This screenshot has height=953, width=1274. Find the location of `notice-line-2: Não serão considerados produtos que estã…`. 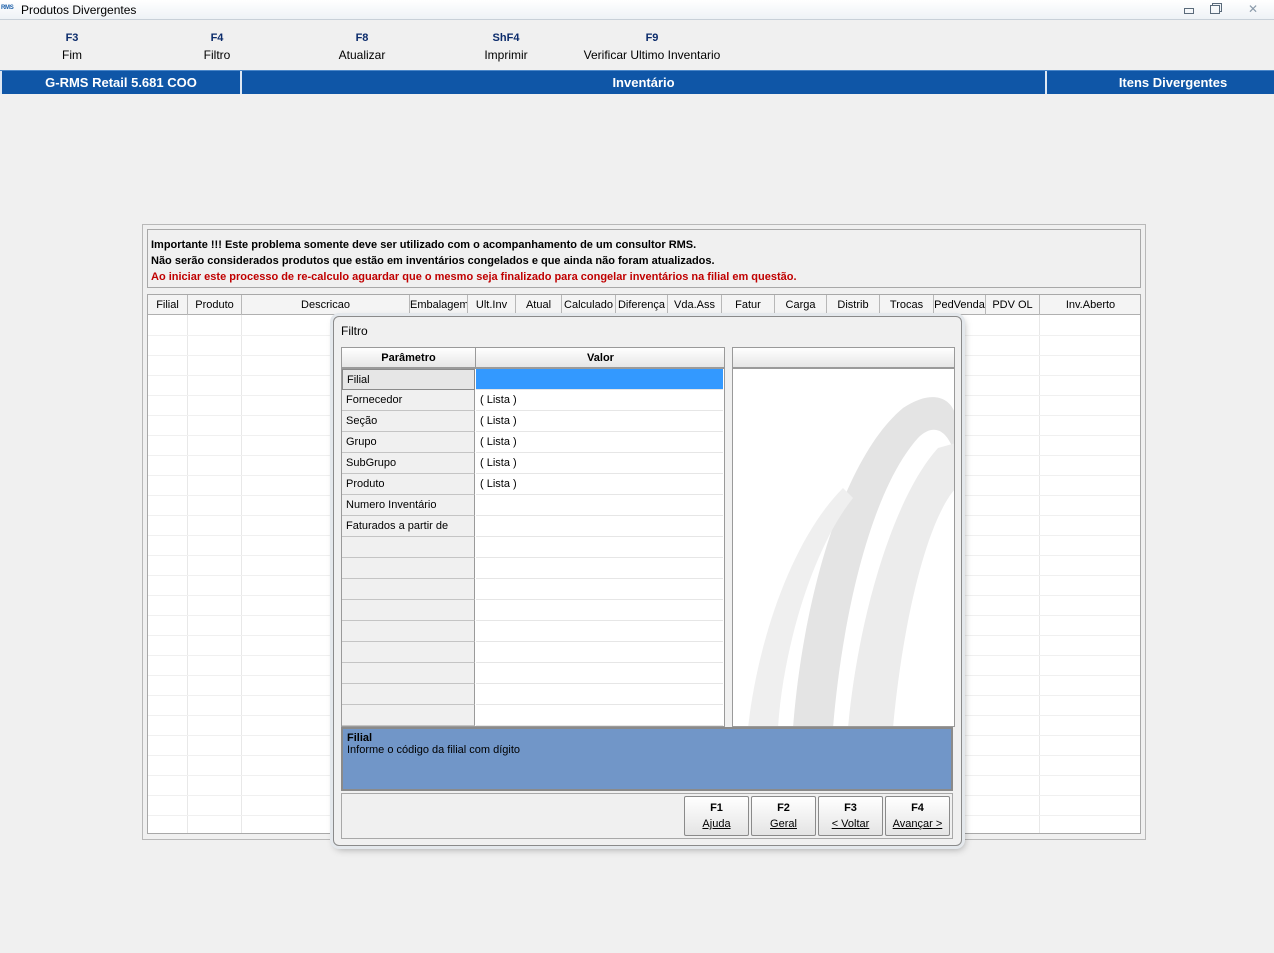

notice-line-2: Não serão considerados produtos que estã… is located at coordinates (433, 261).